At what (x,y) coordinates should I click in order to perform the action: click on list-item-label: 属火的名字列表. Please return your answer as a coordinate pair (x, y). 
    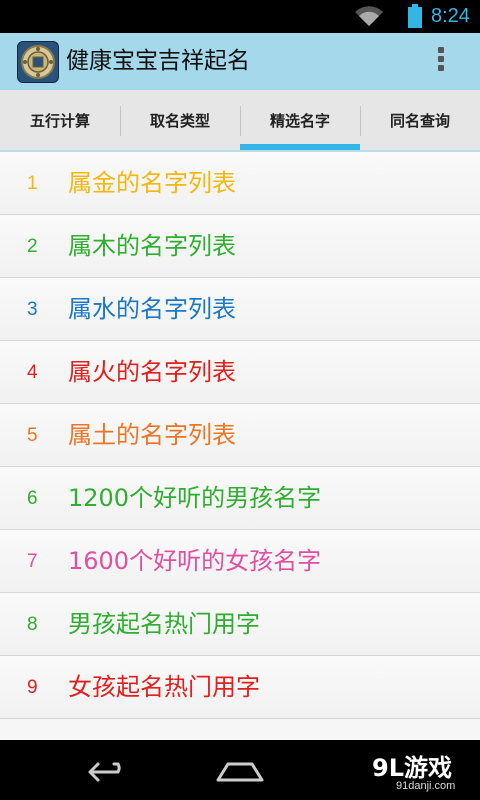
    Looking at the image, I should click on (152, 372).